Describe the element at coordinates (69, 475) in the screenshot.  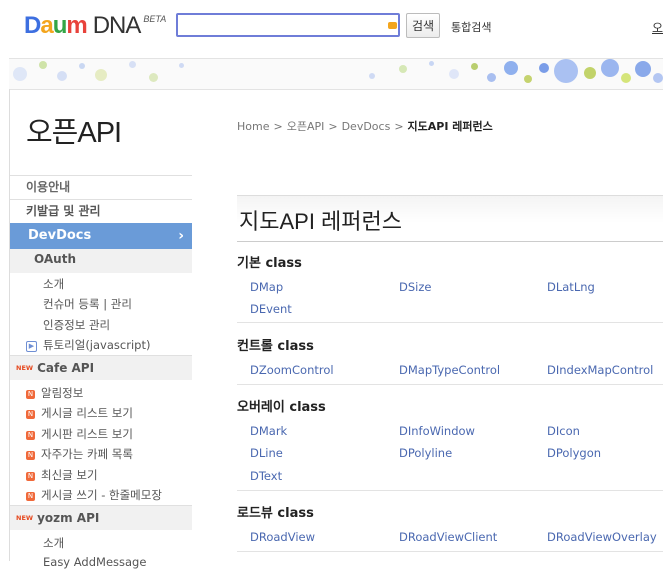
I see `sidebar-subitem-label: 최신글 보기` at that location.